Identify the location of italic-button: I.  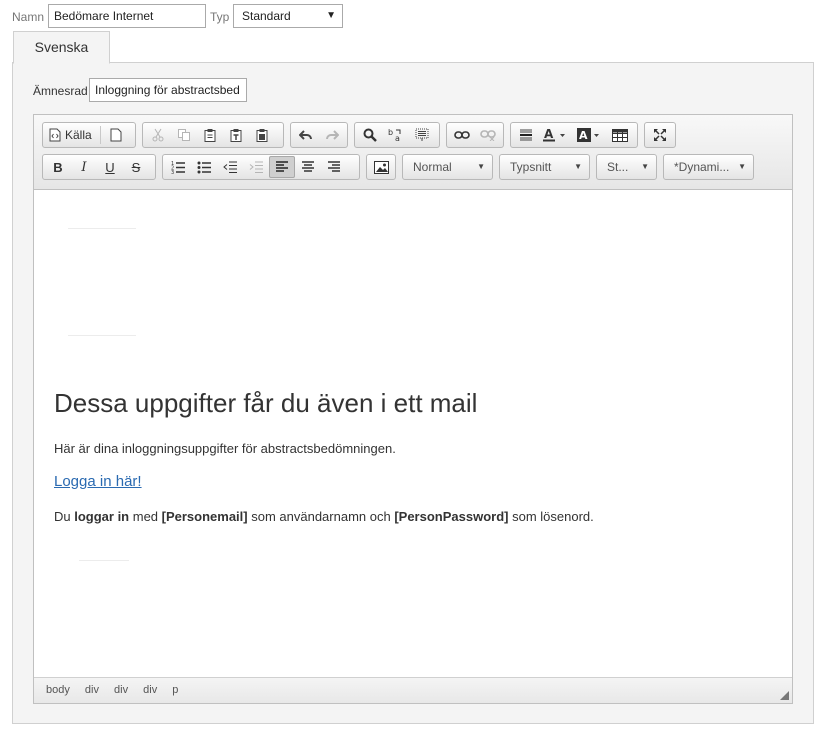
(84, 167).